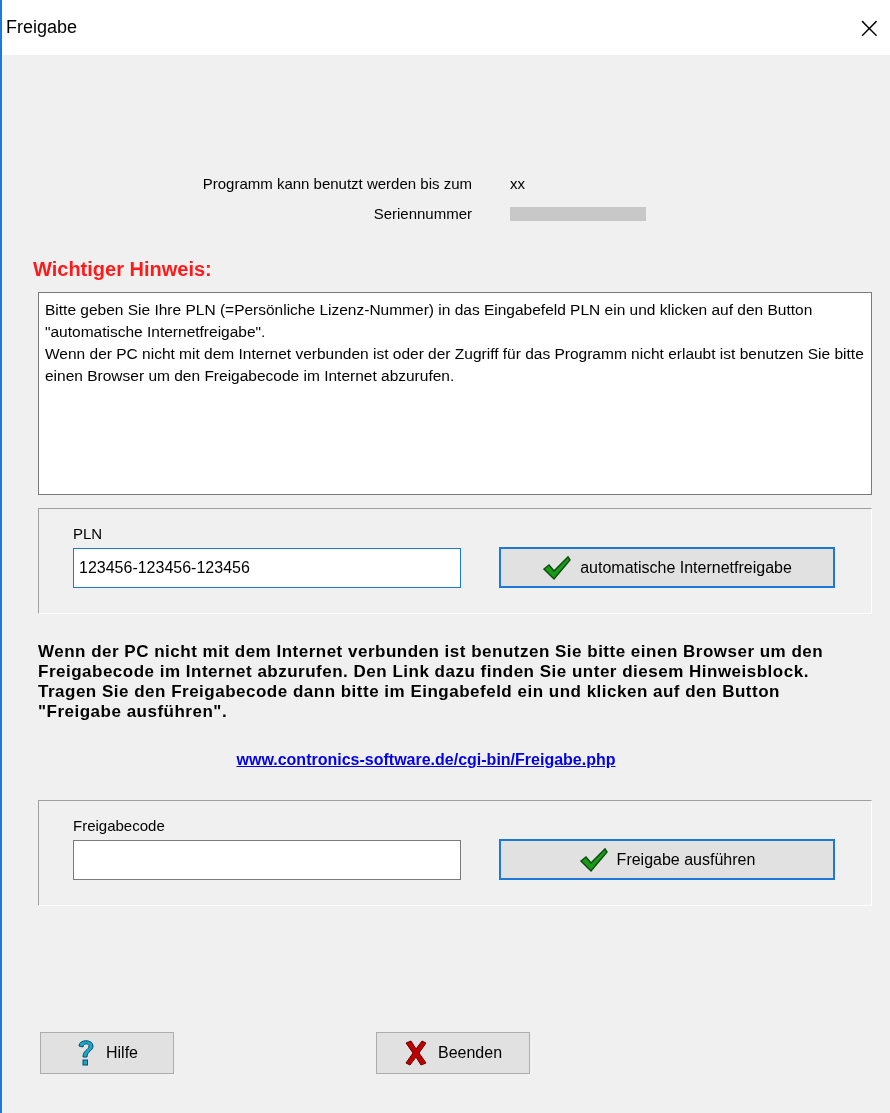 The image size is (890, 1113). I want to click on freigabe-link: www.contronics-software.de/cgi-bin/Freigabe.php, so click(426, 760).